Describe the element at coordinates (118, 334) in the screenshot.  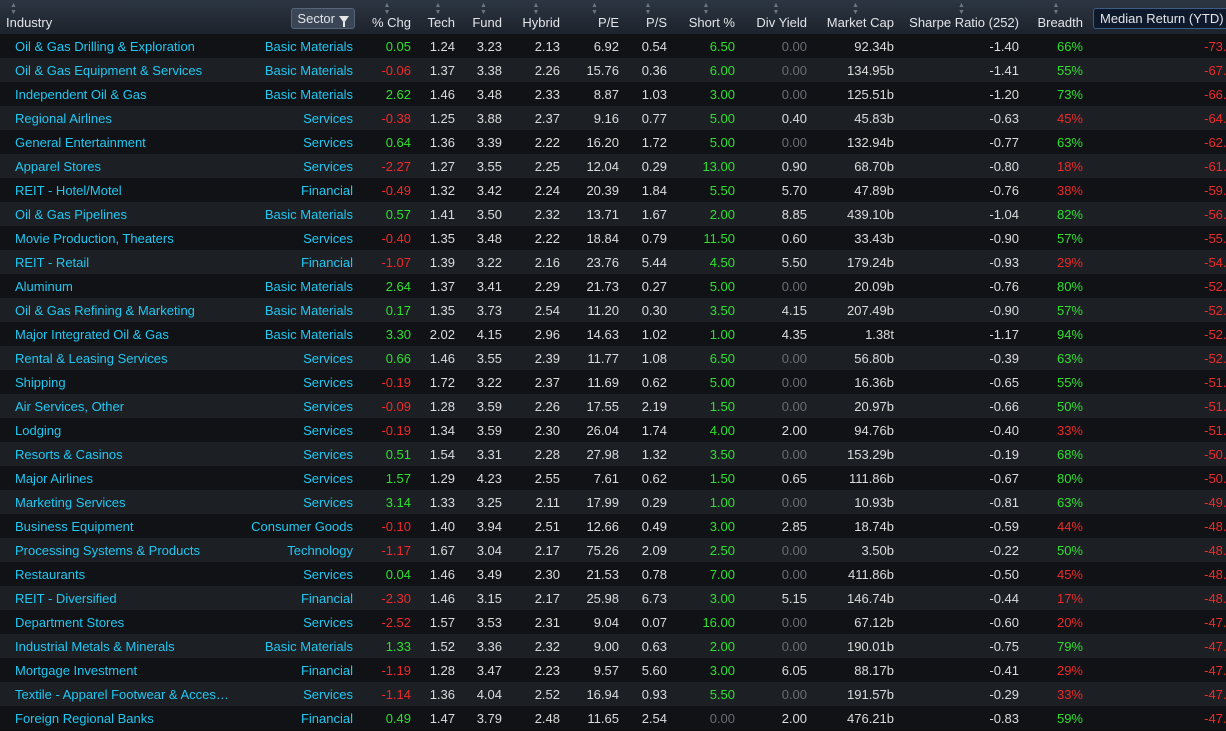
I see `industry-cell: Major Integrated Oil & Gas` at that location.